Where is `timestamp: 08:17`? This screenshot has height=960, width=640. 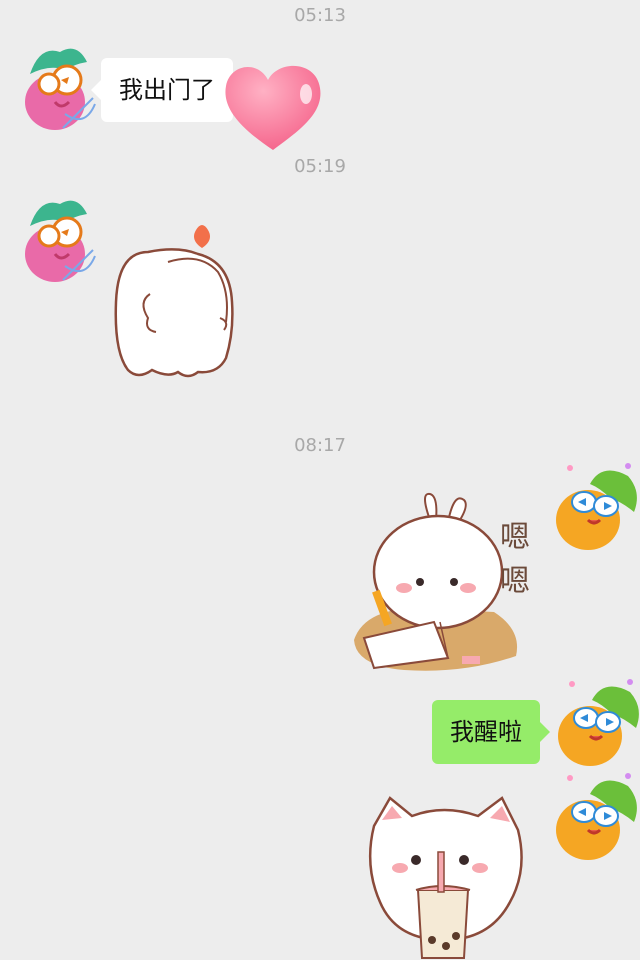
timestamp: 08:17 is located at coordinates (320, 445).